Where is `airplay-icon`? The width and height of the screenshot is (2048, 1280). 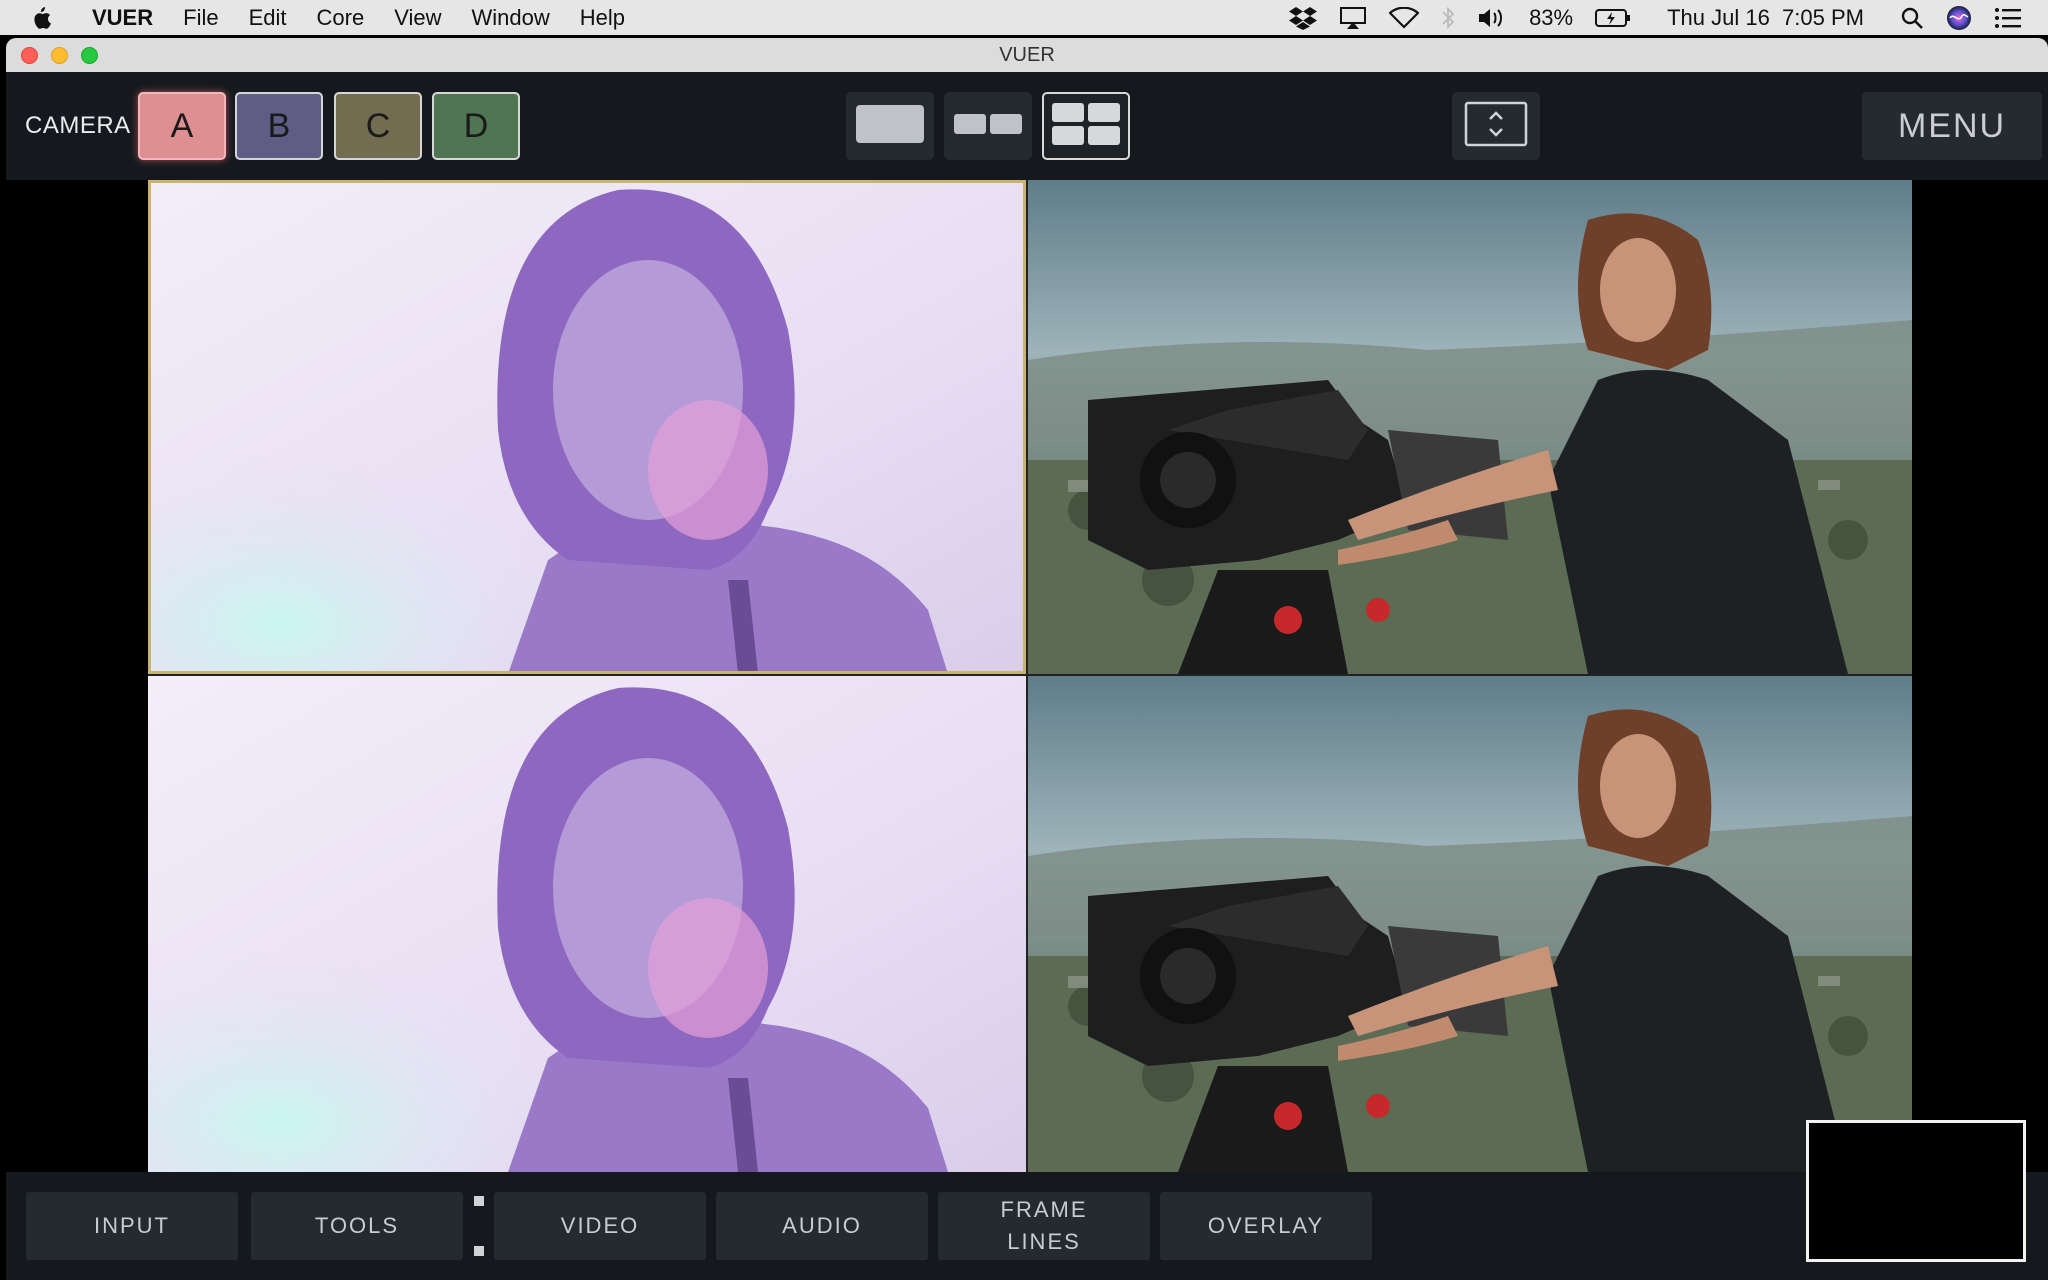 airplay-icon is located at coordinates (1353, 18).